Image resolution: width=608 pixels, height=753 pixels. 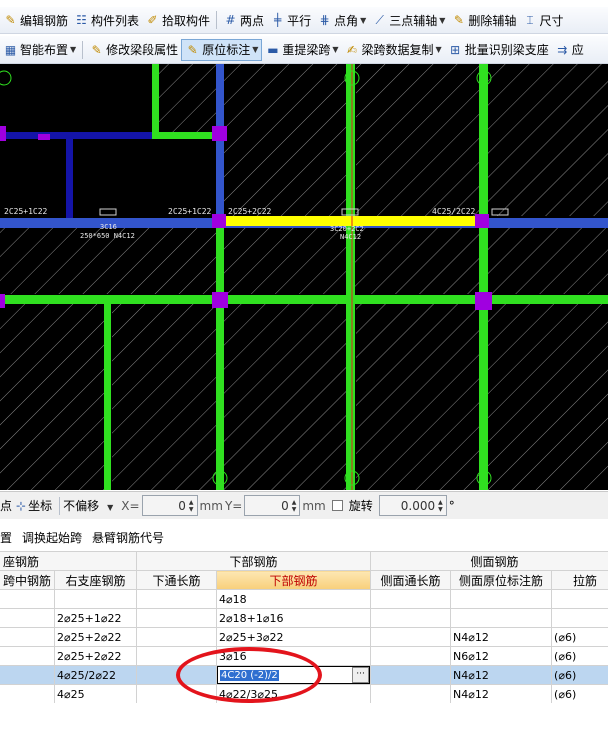 What do you see at coordinates (294, 580) in the screenshot?
I see `column-header-selected: 下部钢筋` at bounding box center [294, 580].